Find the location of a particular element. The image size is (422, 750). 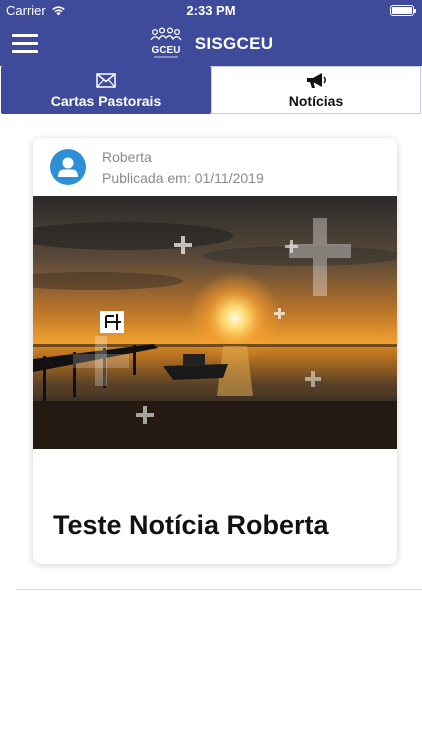

gceu-logo: GCEU is located at coordinates (166, 42).